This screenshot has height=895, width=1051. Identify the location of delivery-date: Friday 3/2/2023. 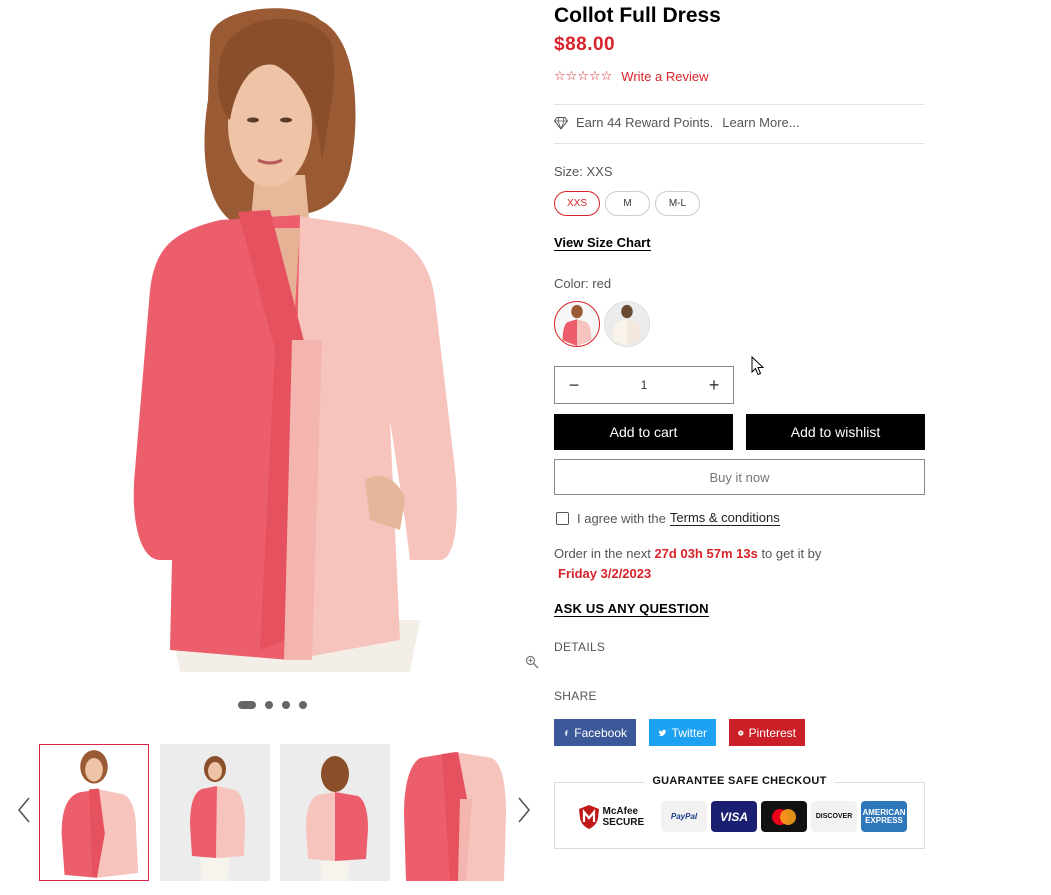
(605, 573).